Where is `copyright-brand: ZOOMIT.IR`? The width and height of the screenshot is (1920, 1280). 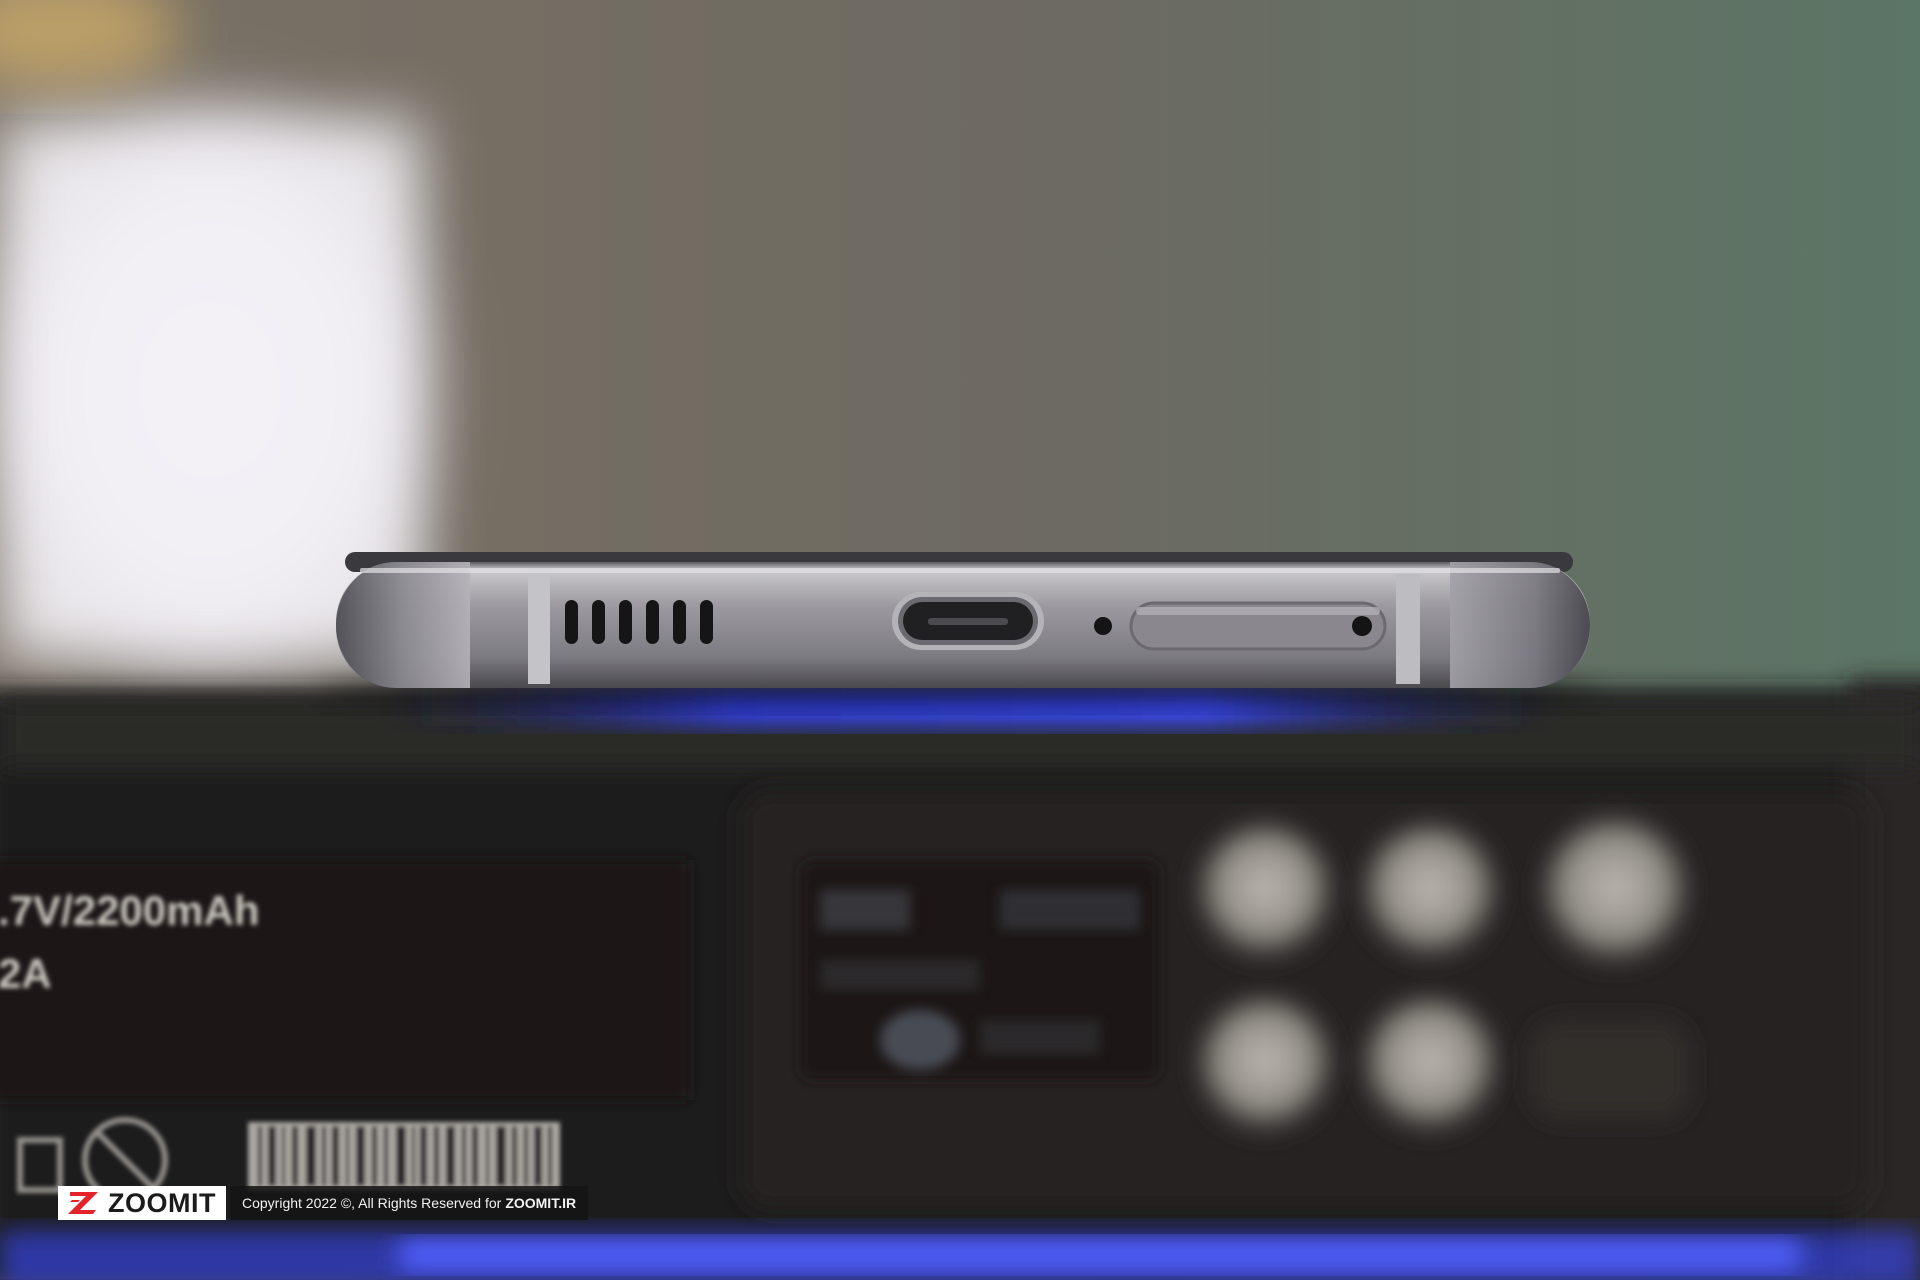 copyright-brand: ZOOMIT.IR is located at coordinates (541, 1203).